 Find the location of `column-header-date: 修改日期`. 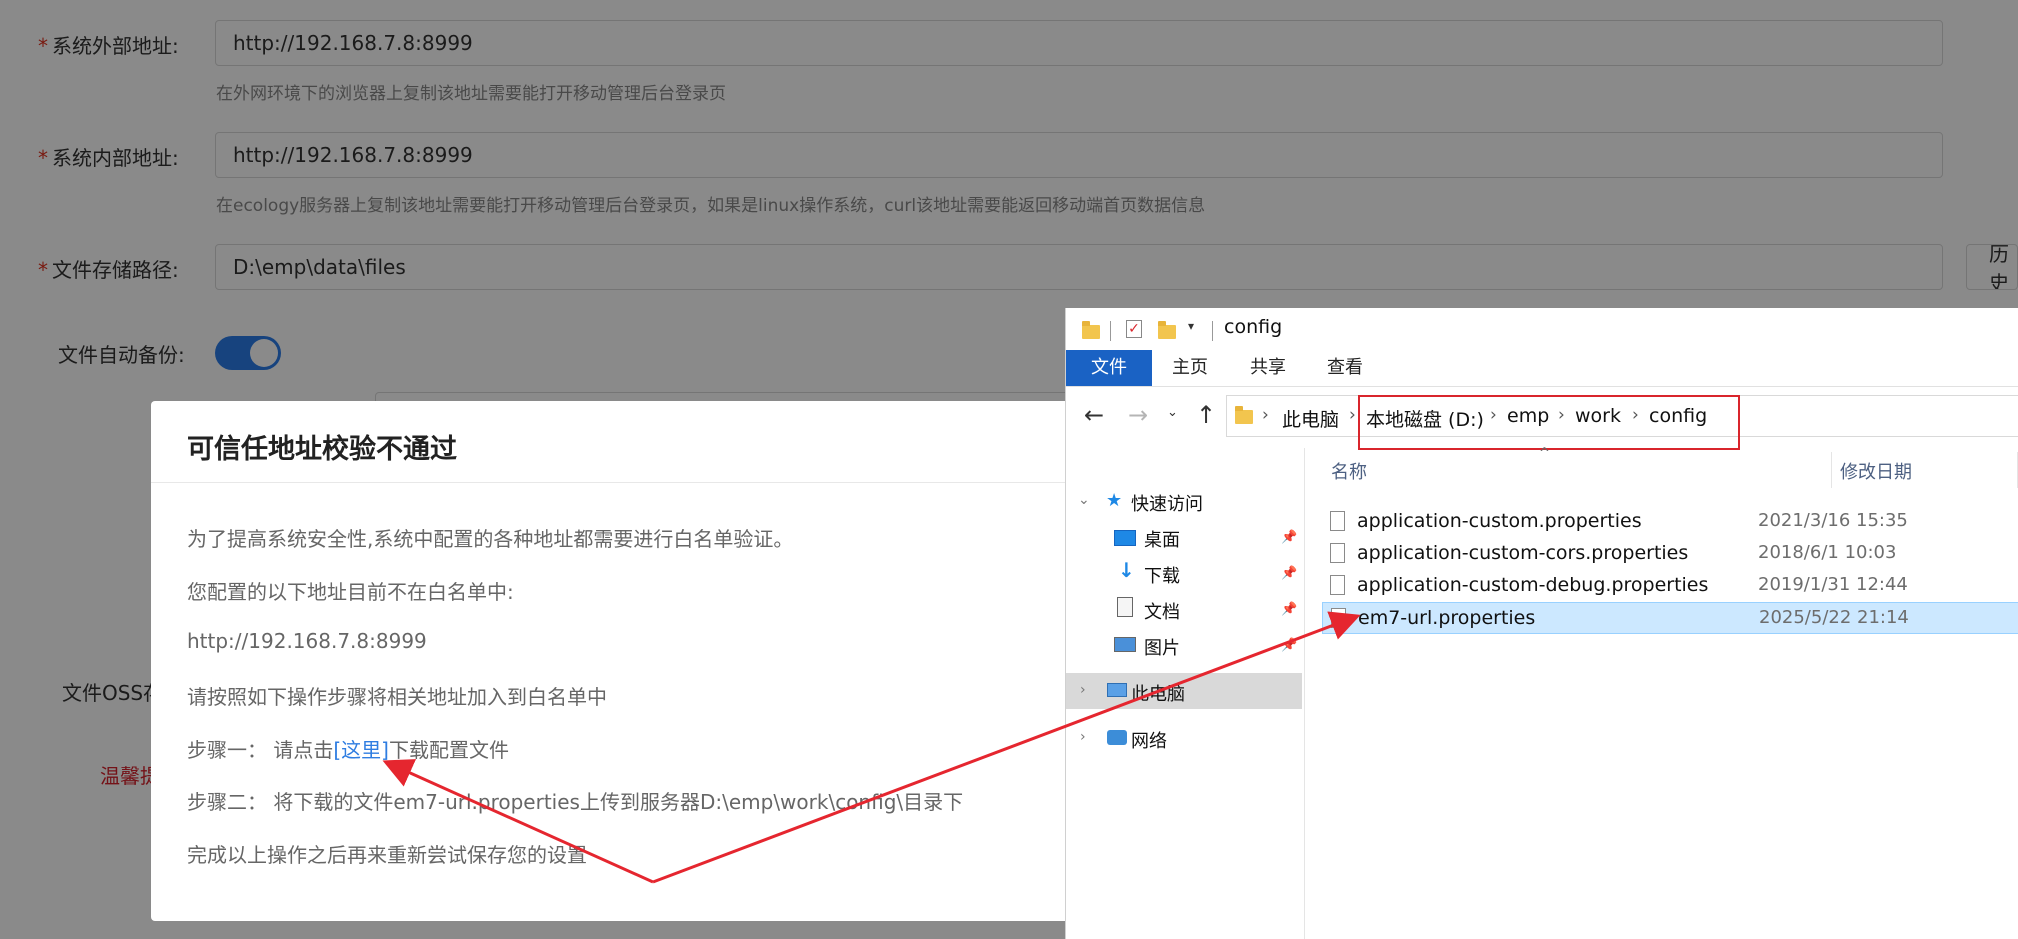

column-header-date: 修改日期 is located at coordinates (1876, 471).